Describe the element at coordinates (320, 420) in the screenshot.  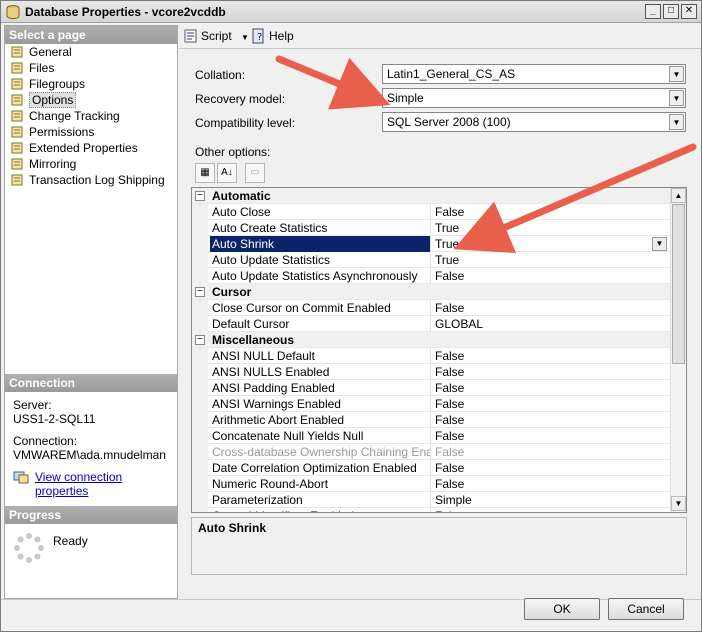
I see `property-name: Arithmetic Abort Enabled` at that location.